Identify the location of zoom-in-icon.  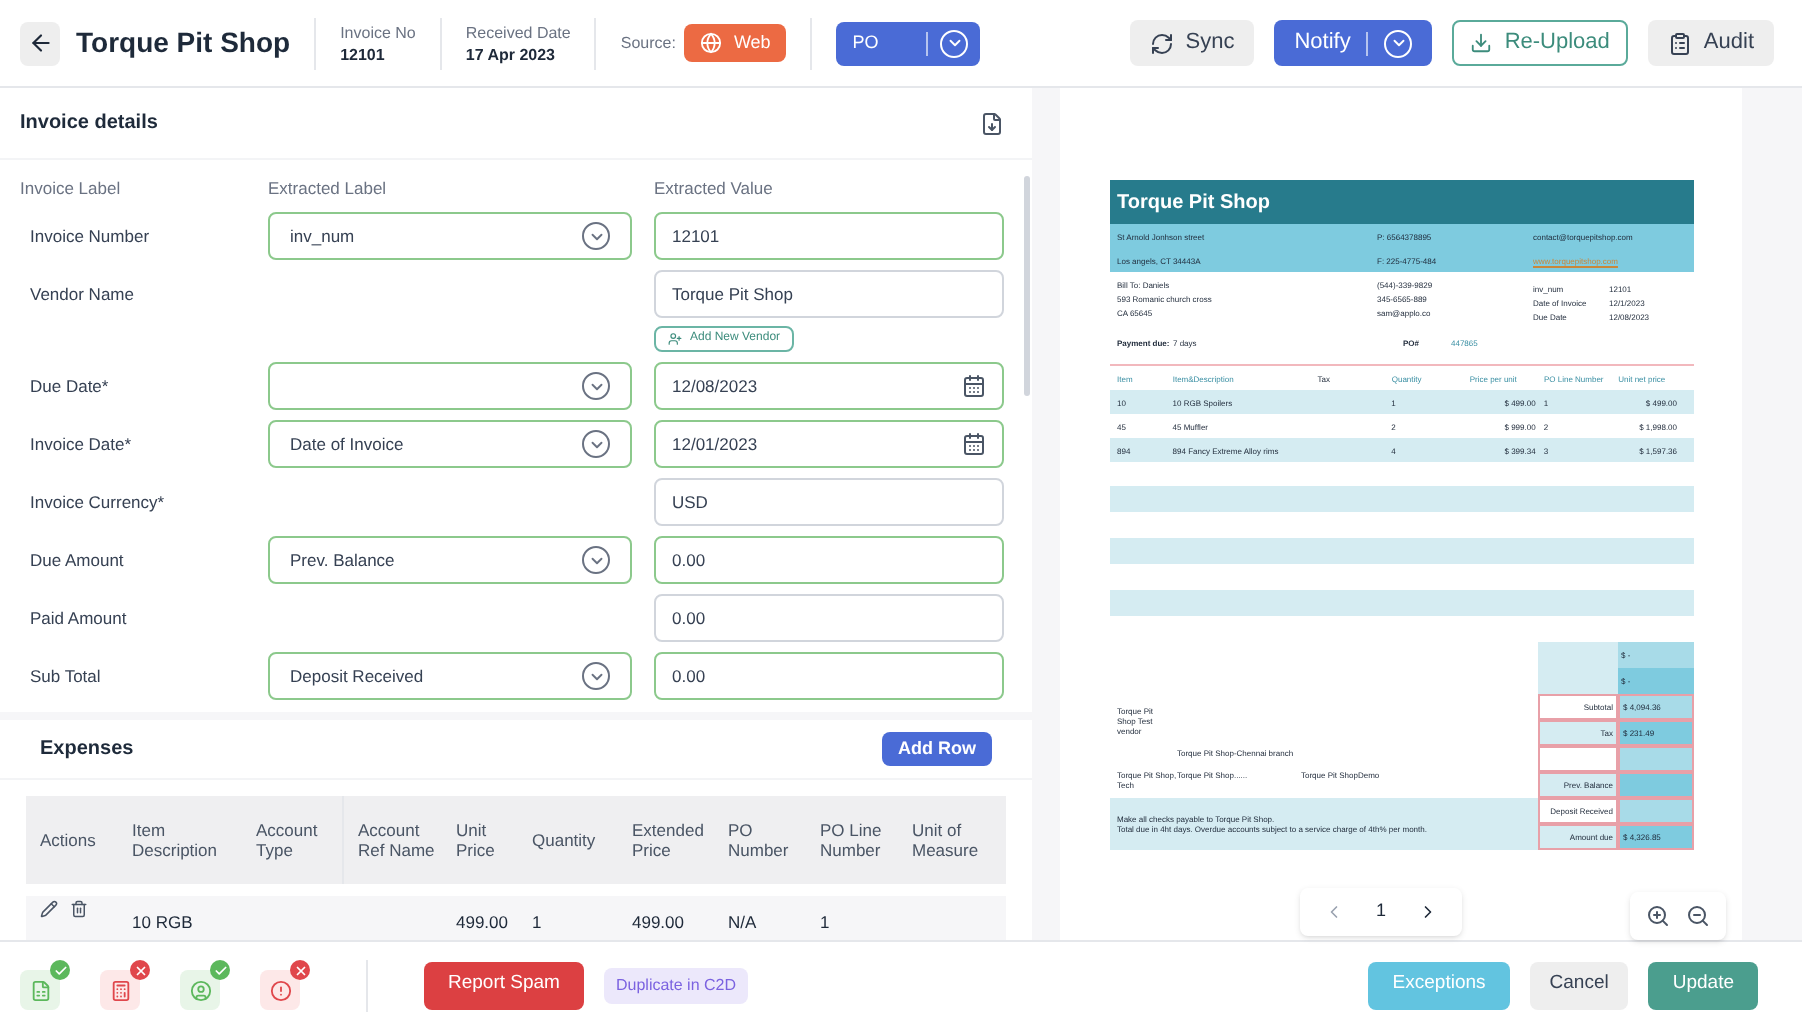
(1658, 916).